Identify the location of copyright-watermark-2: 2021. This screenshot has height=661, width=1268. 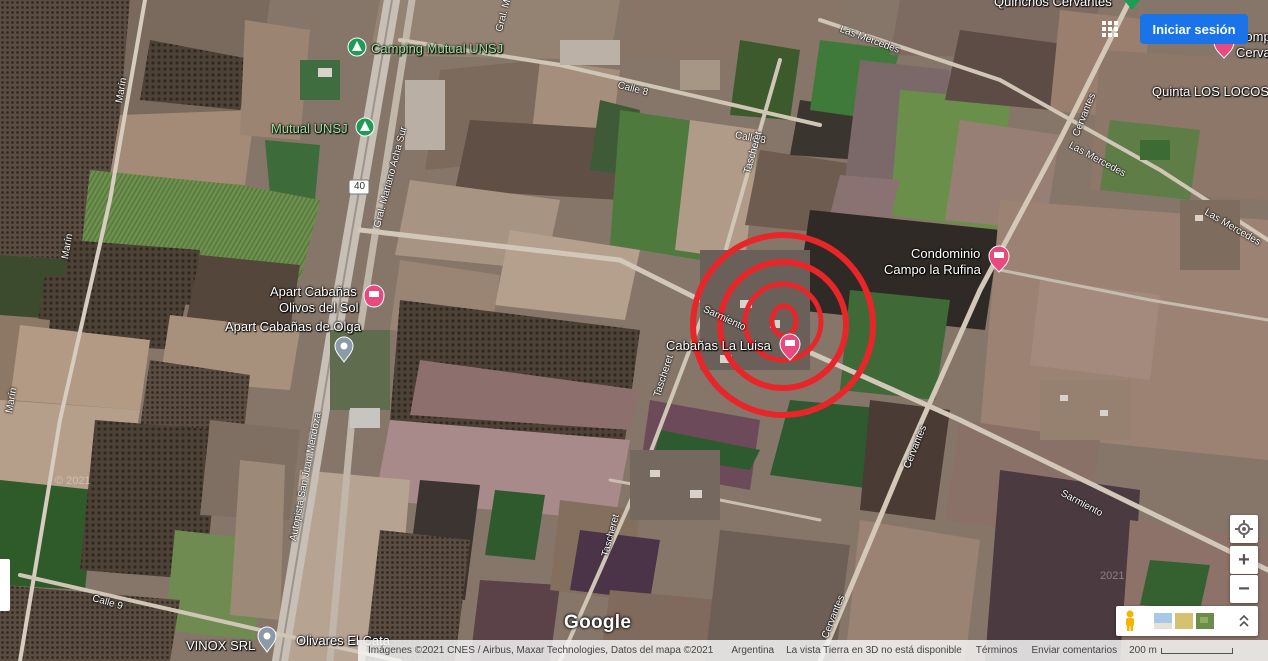
(1112, 576).